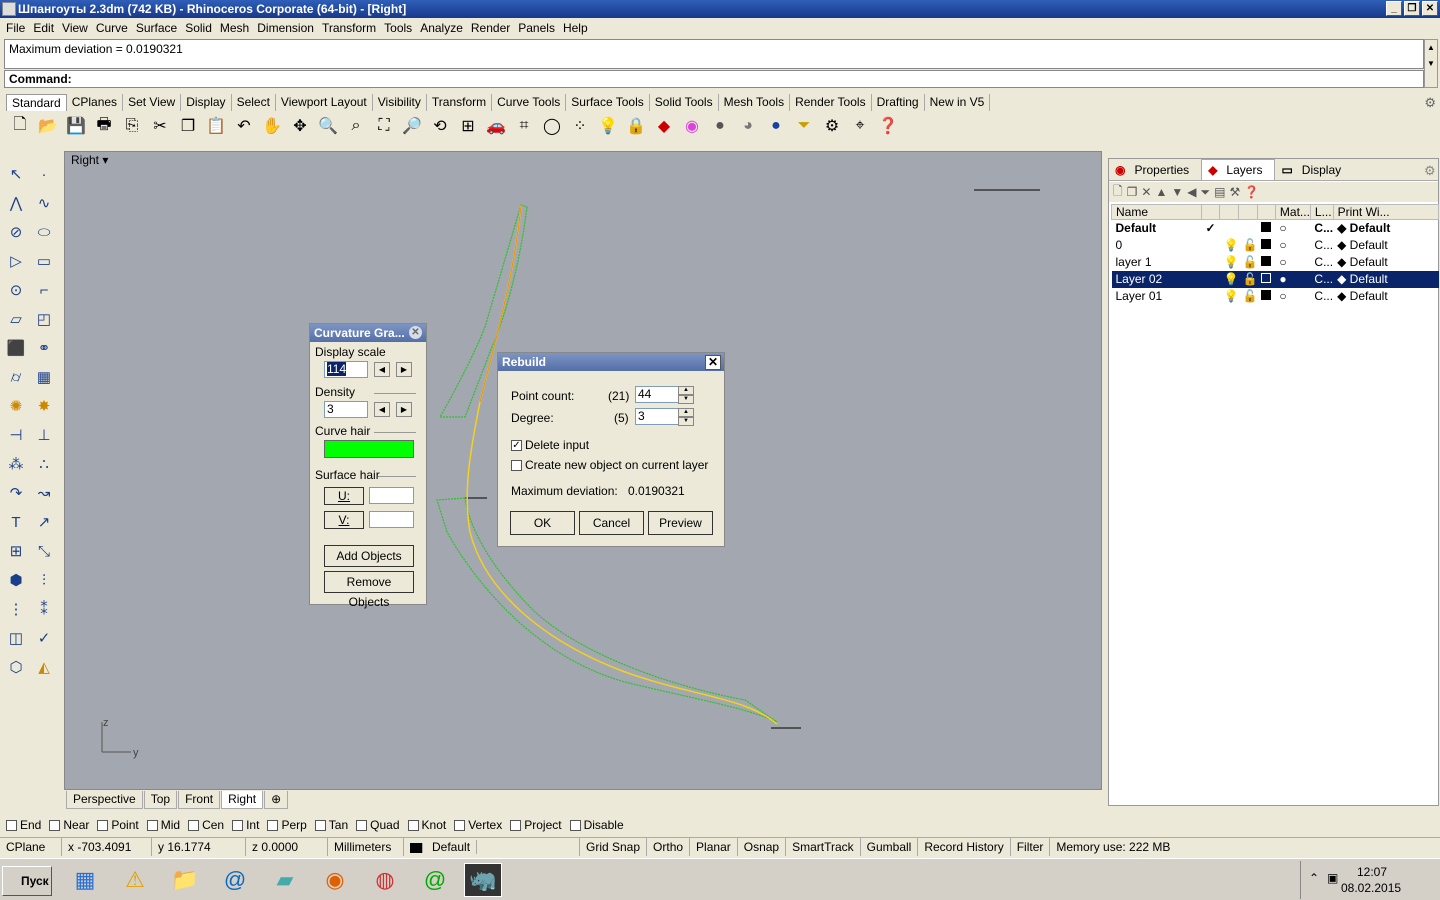 The width and height of the screenshot is (1440, 900). I want to click on zoom-selected-icon: 🔎, so click(412, 126).